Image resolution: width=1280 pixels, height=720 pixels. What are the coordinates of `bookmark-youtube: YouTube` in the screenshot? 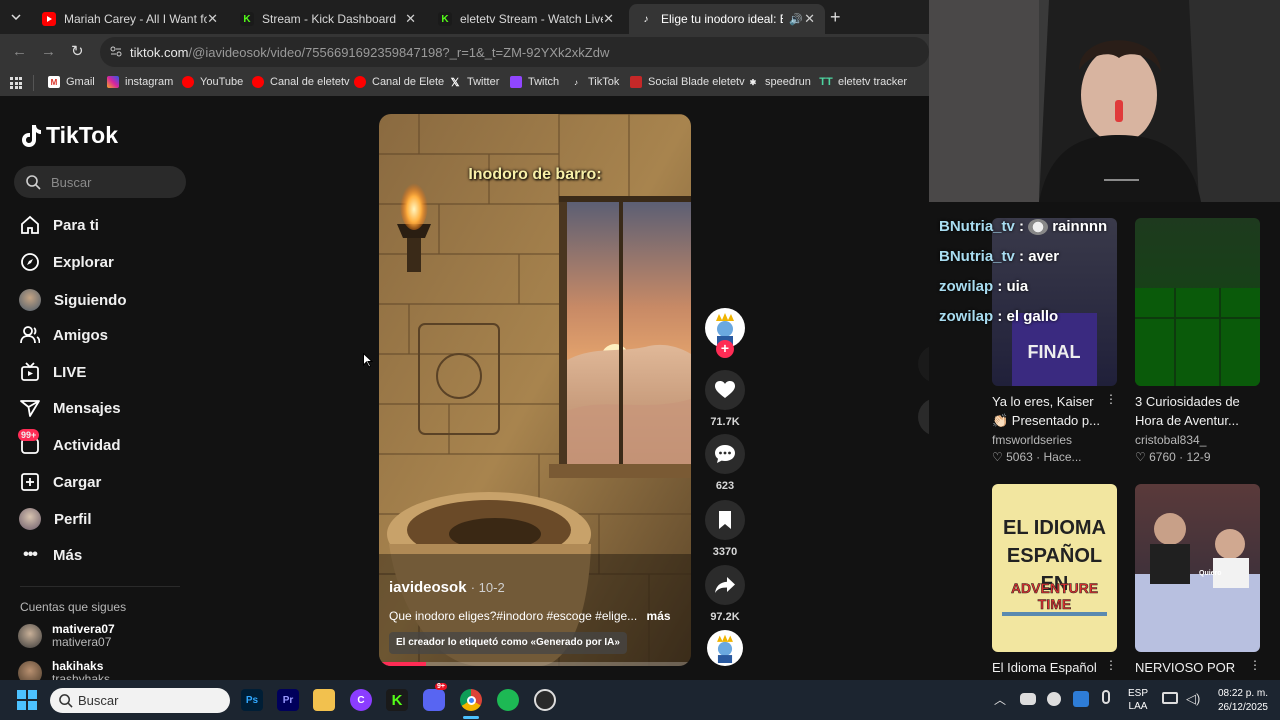 It's located at (212, 82).